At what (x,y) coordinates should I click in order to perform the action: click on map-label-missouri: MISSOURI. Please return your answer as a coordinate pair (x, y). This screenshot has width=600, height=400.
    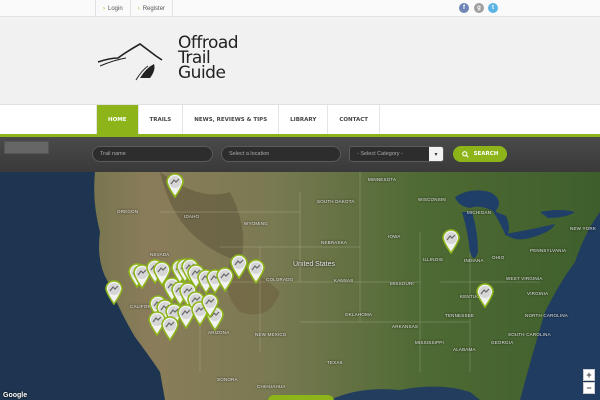
    Looking at the image, I should click on (402, 283).